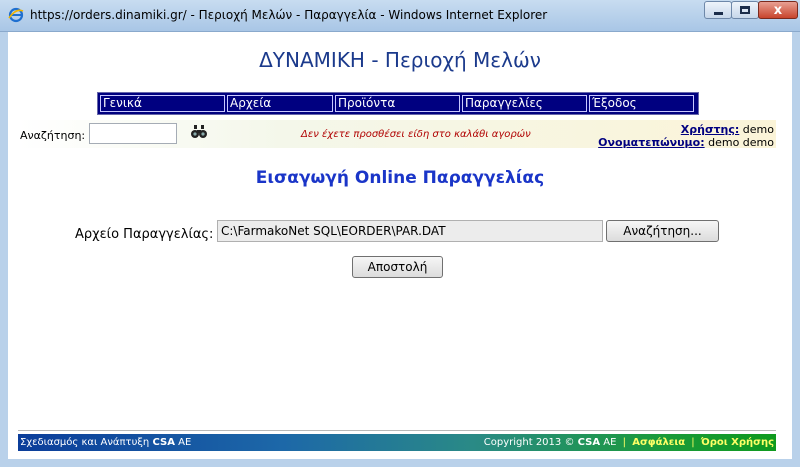 The image size is (800, 467). I want to click on nav-item-exit: Έξοδος, so click(641, 103).